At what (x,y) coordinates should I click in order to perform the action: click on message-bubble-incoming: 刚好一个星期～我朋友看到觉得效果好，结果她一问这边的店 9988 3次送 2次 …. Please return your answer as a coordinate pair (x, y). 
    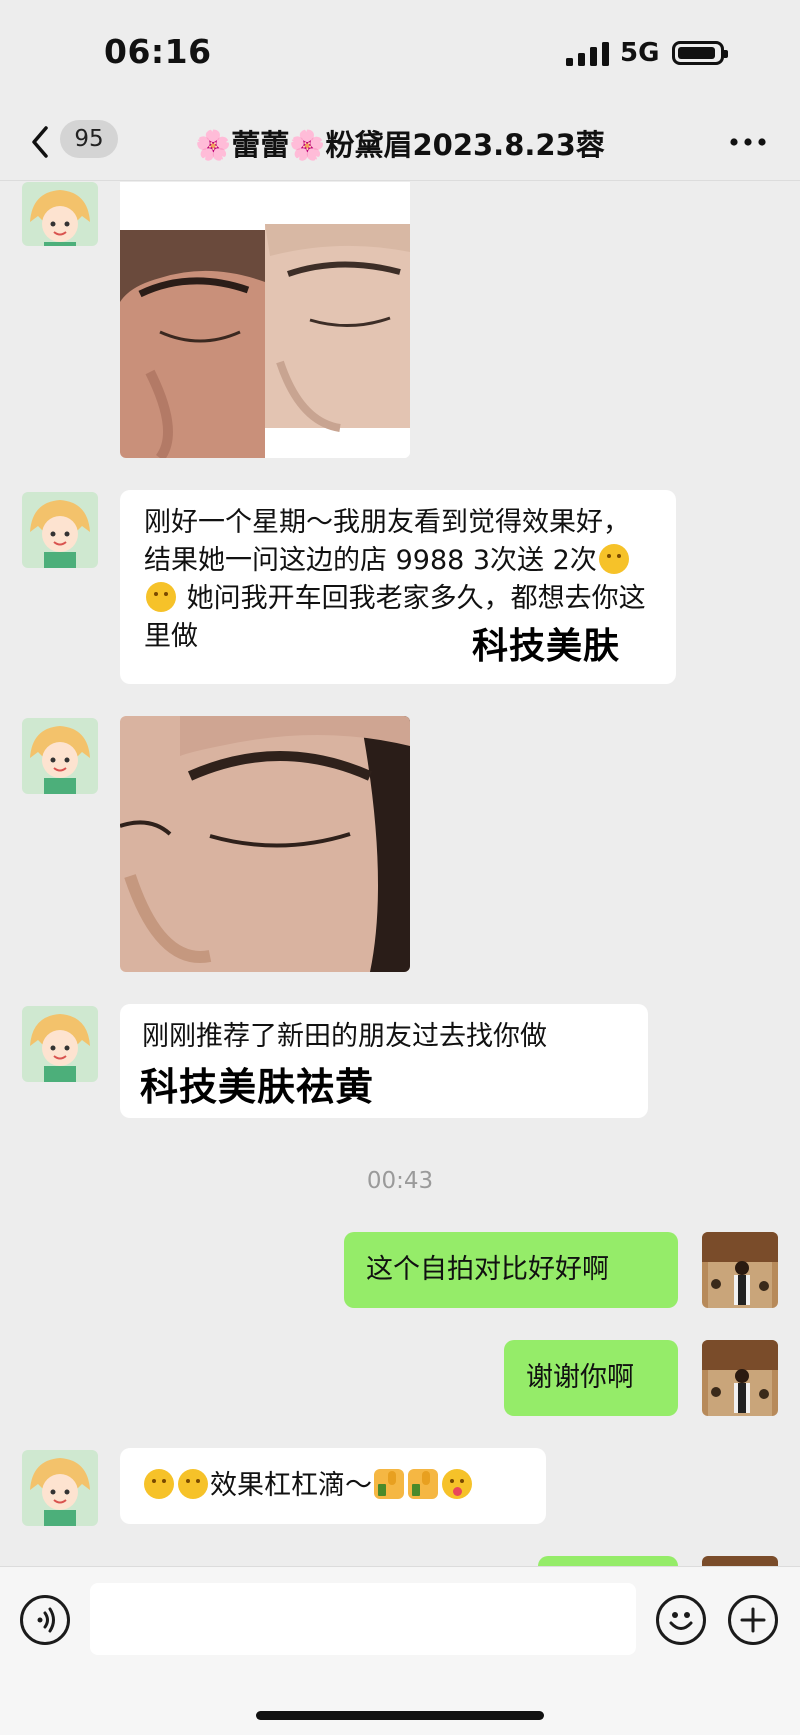
    Looking at the image, I should click on (398, 587).